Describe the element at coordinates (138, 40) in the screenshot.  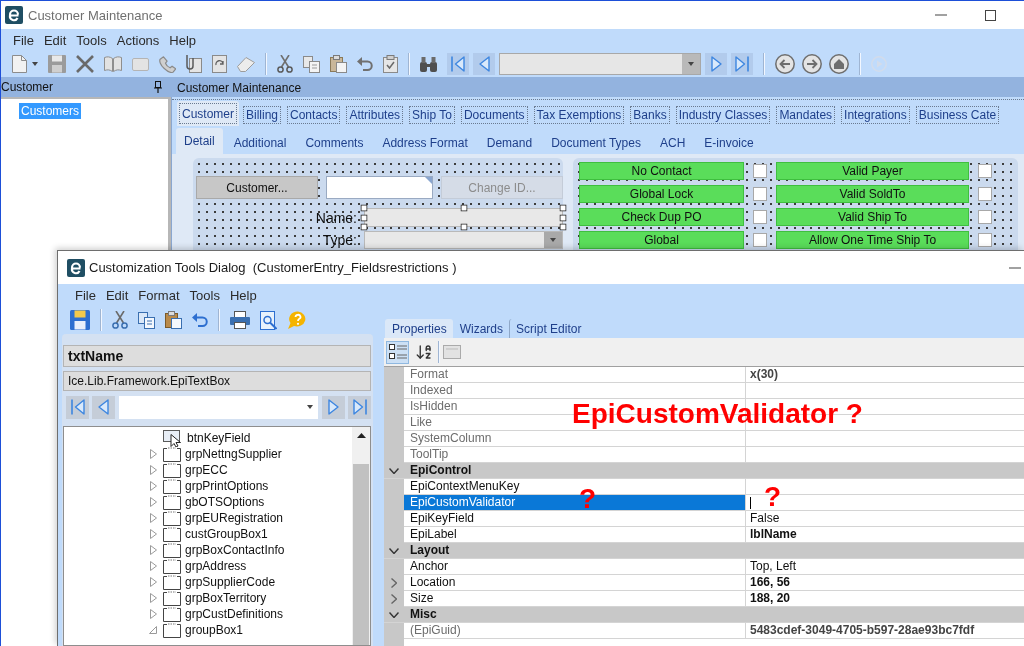
I see `menu-item: Actions` at that location.